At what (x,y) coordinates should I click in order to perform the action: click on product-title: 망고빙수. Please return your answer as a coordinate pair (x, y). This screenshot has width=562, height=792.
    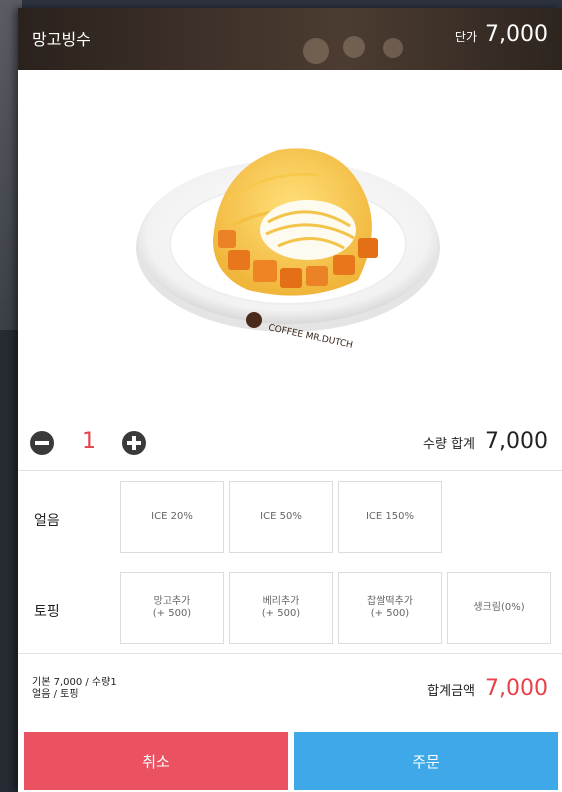
    Looking at the image, I should click on (61, 39).